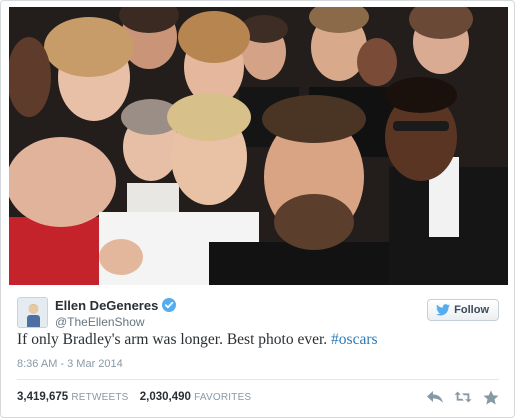 This screenshot has width=515, height=418. What do you see at coordinates (169, 305) in the screenshot?
I see `verified-icon` at bounding box center [169, 305].